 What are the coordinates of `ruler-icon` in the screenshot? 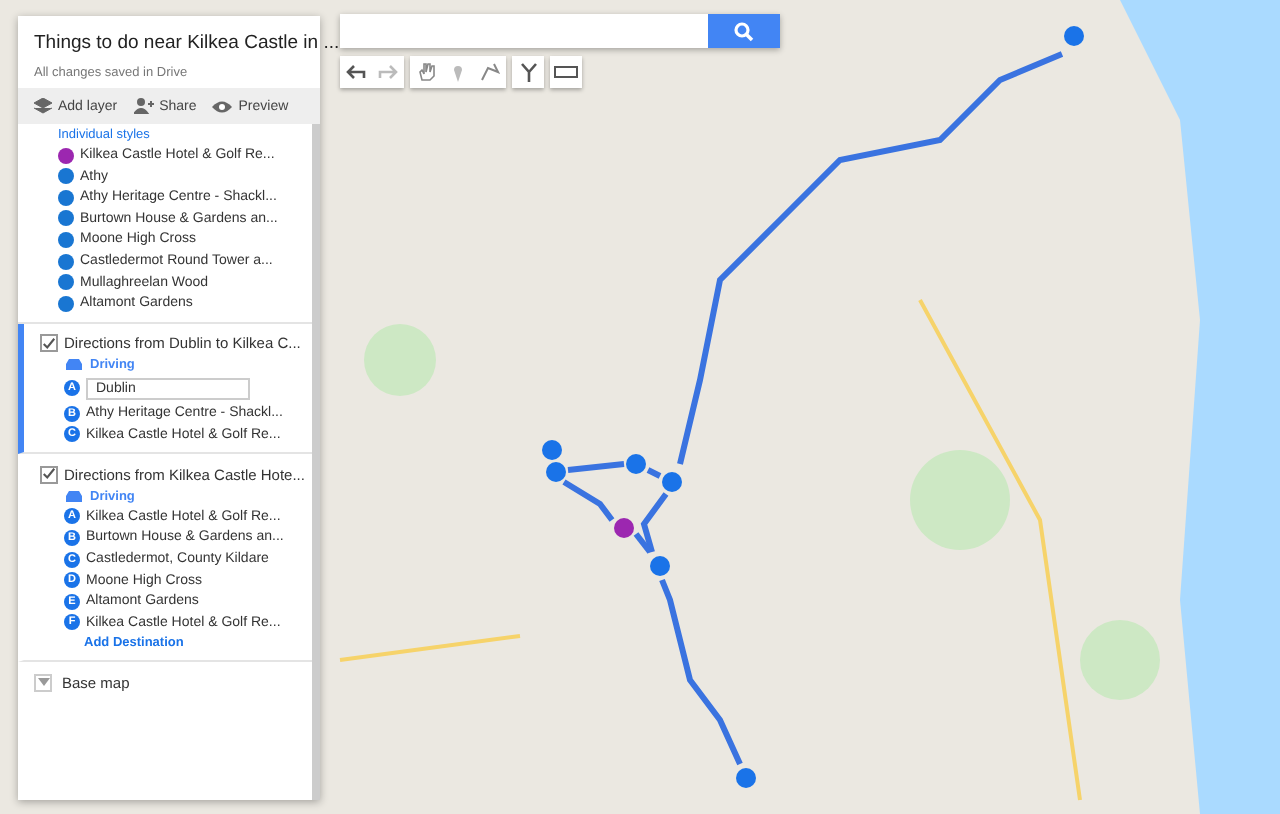 It's located at (566, 72).